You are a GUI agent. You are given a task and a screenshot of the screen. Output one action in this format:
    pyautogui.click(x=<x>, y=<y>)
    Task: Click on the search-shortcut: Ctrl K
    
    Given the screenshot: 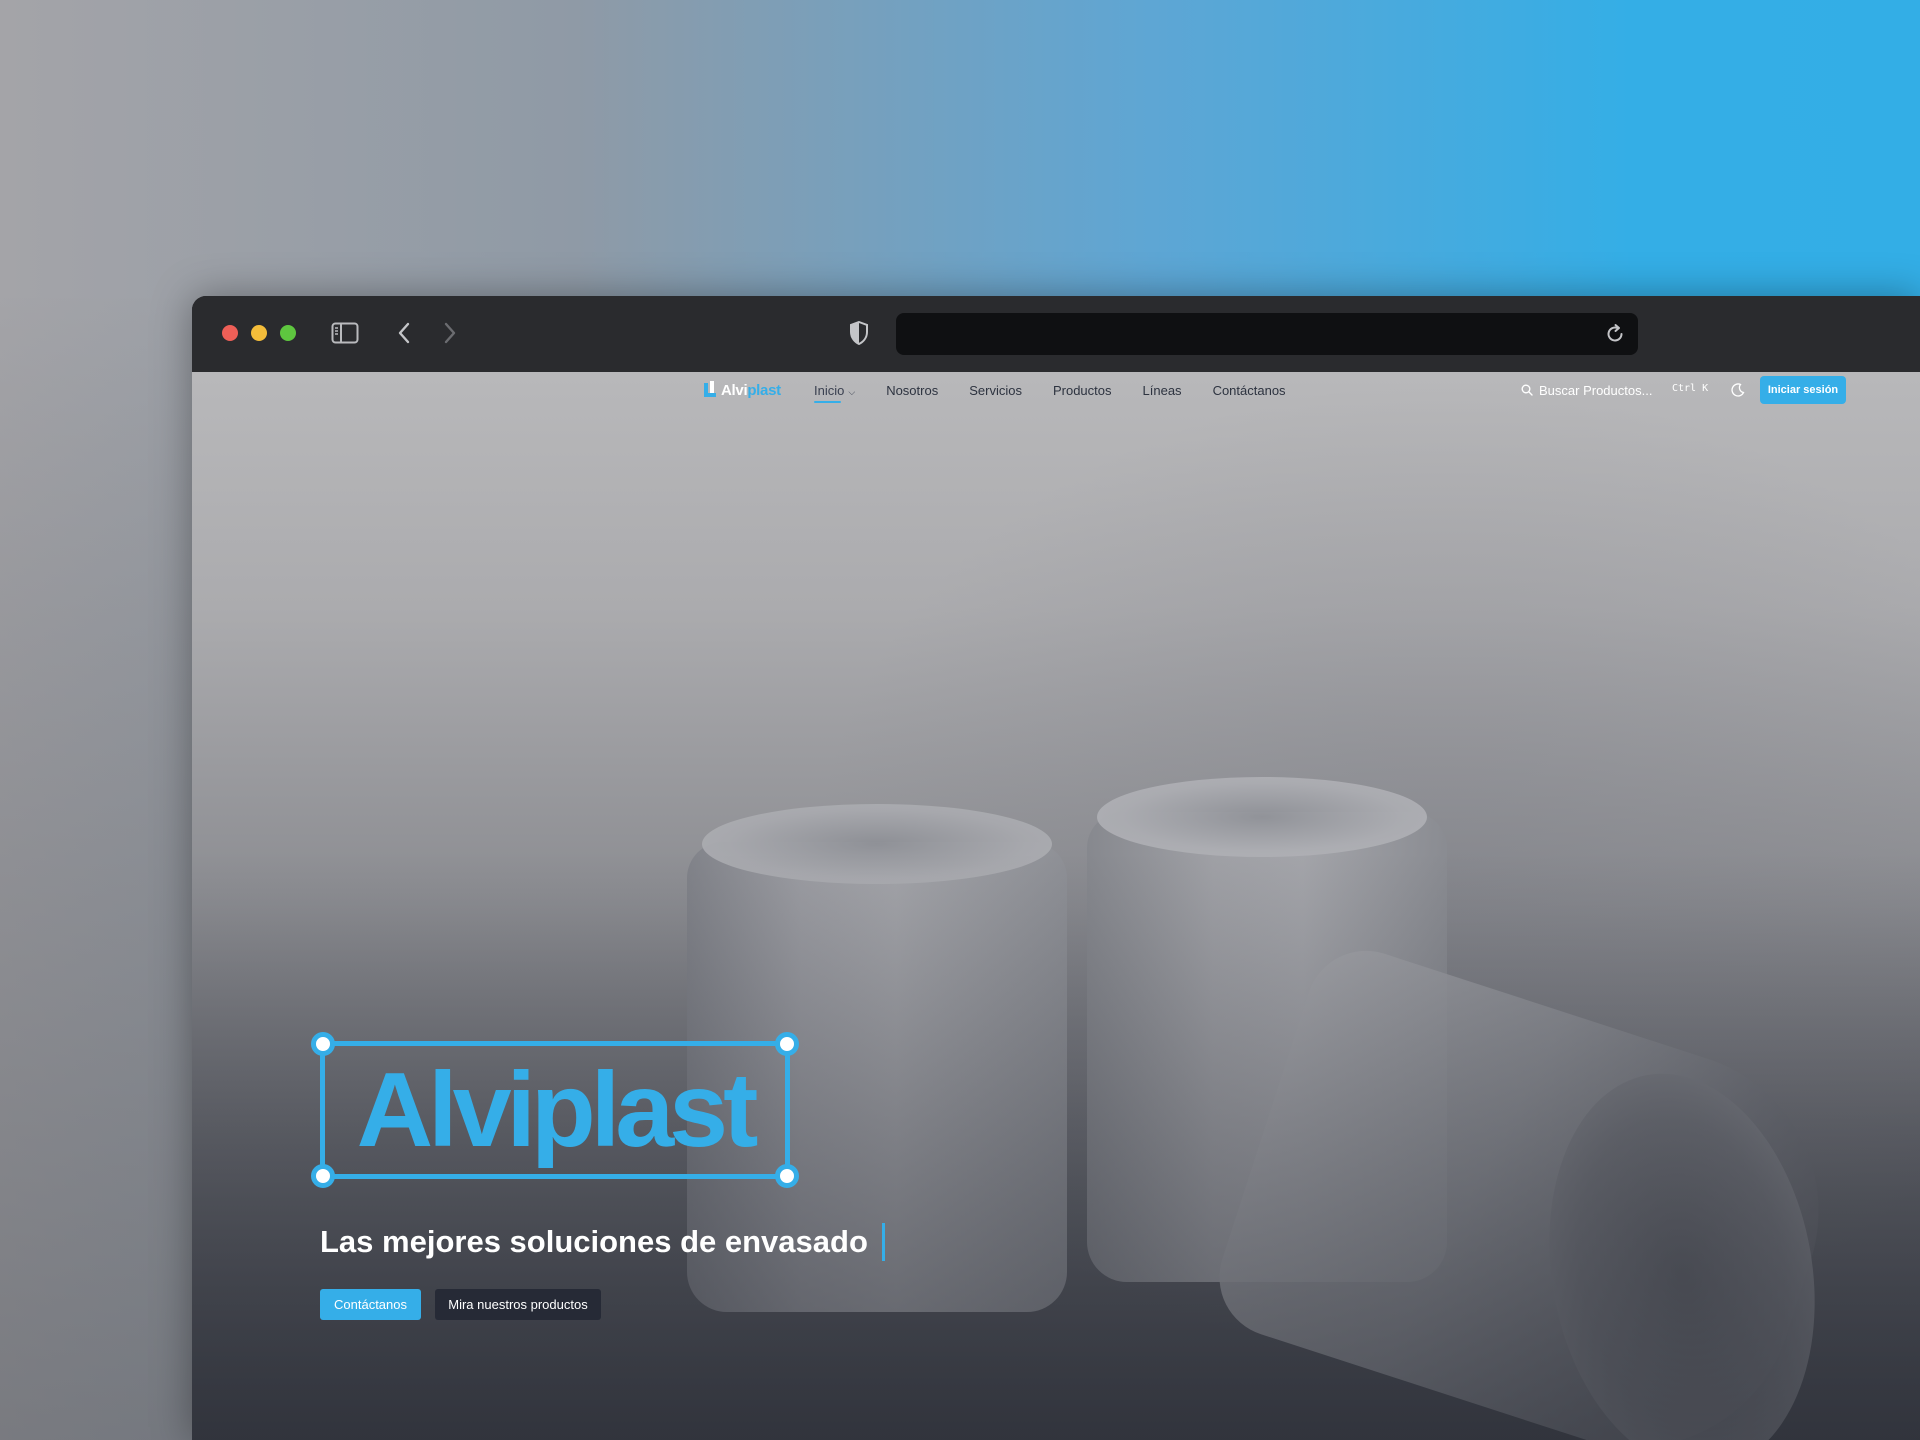 What is the action you would take?
    pyautogui.click(x=1690, y=388)
    